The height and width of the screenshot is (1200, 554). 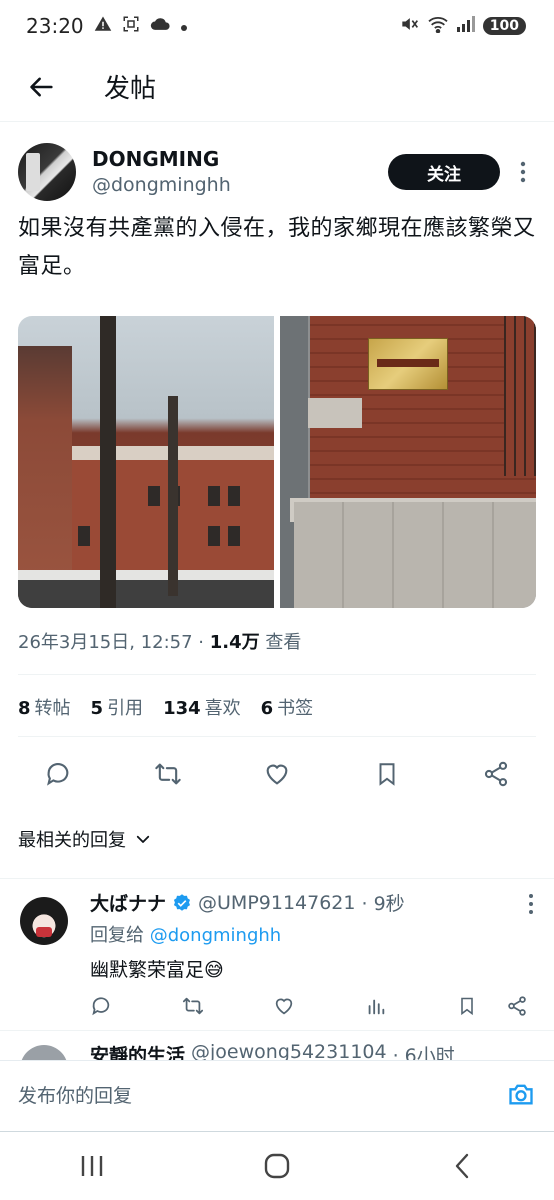 I want to click on stat-likes: 134 喜欢, so click(x=202, y=707).